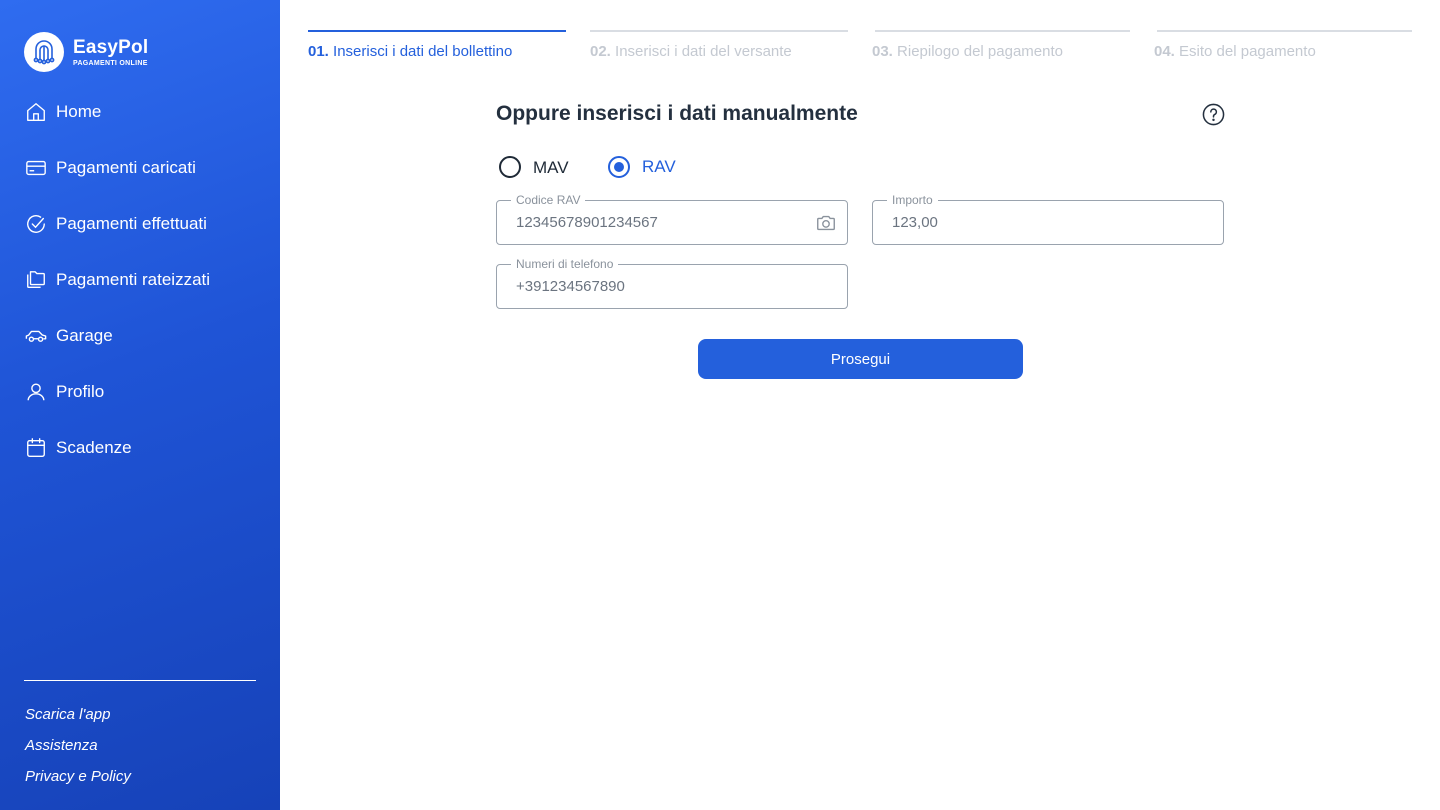  Describe the element at coordinates (423, 51) in the screenshot. I see `step-title: Inserisci i dati del bollettino` at that location.